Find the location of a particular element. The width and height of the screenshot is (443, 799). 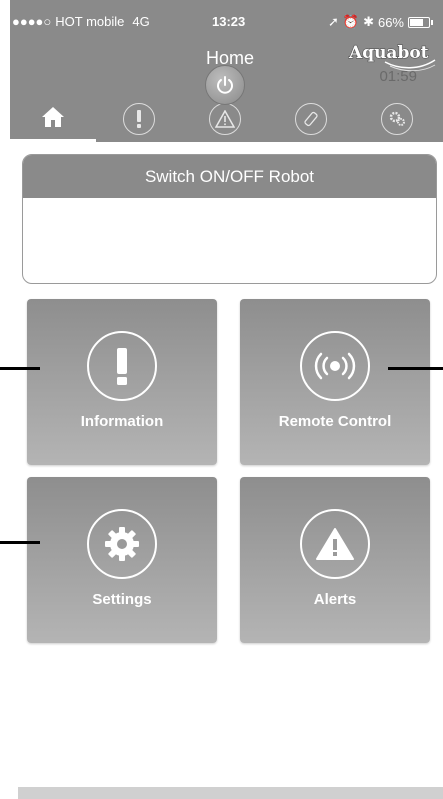

alarm-icon: ⏰ is located at coordinates (351, 21).